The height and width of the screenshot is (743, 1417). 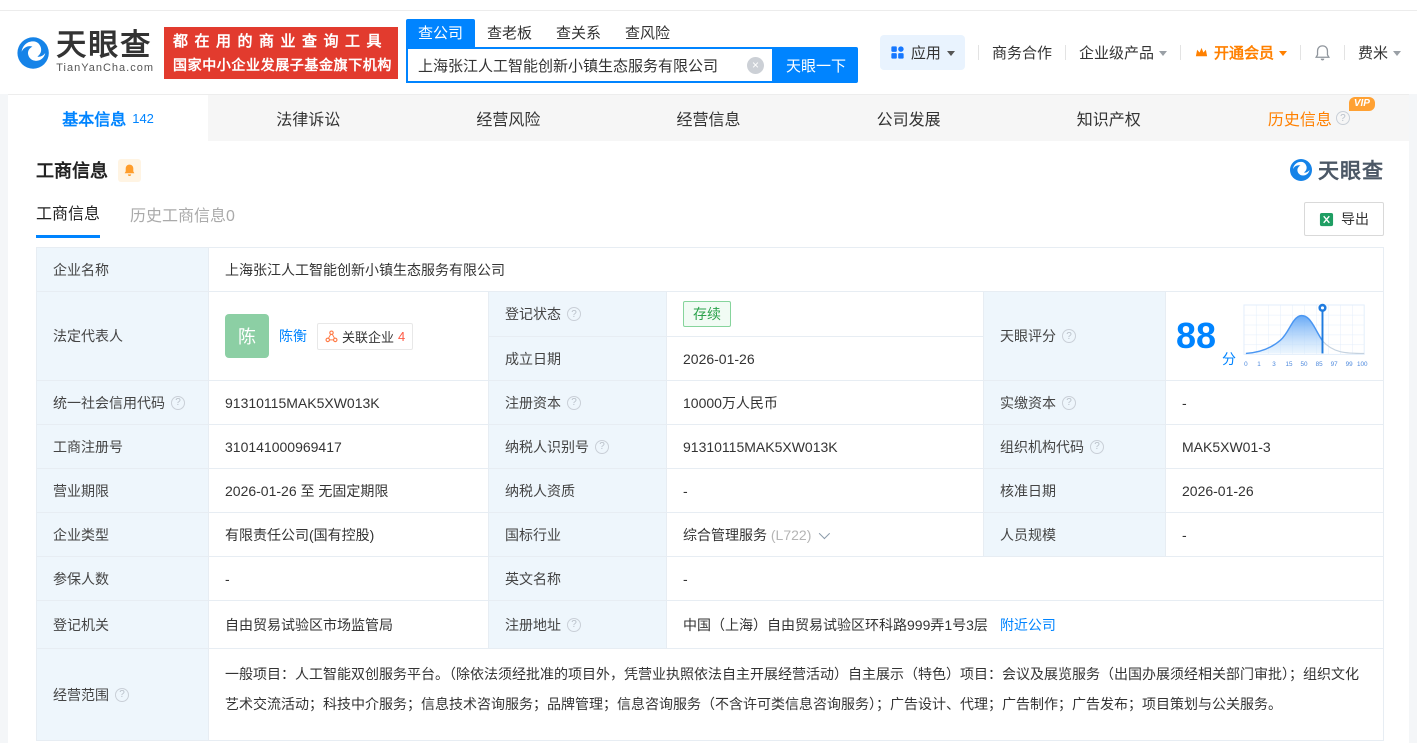 What do you see at coordinates (1275, 447) in the screenshot?
I see `field-value-org-code: MAK5XW01-3` at bounding box center [1275, 447].